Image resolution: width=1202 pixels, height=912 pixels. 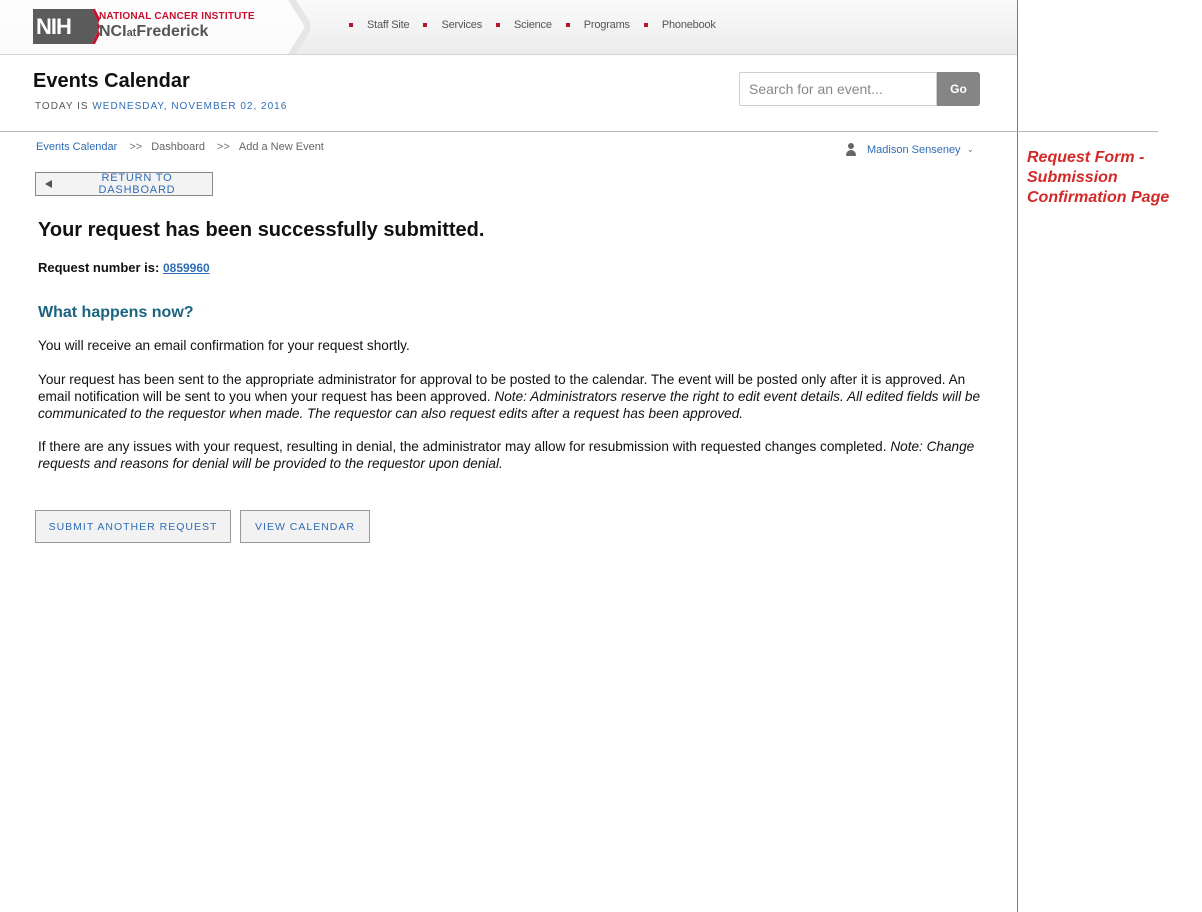 I want to click on user-icon, so click(x=851, y=149).